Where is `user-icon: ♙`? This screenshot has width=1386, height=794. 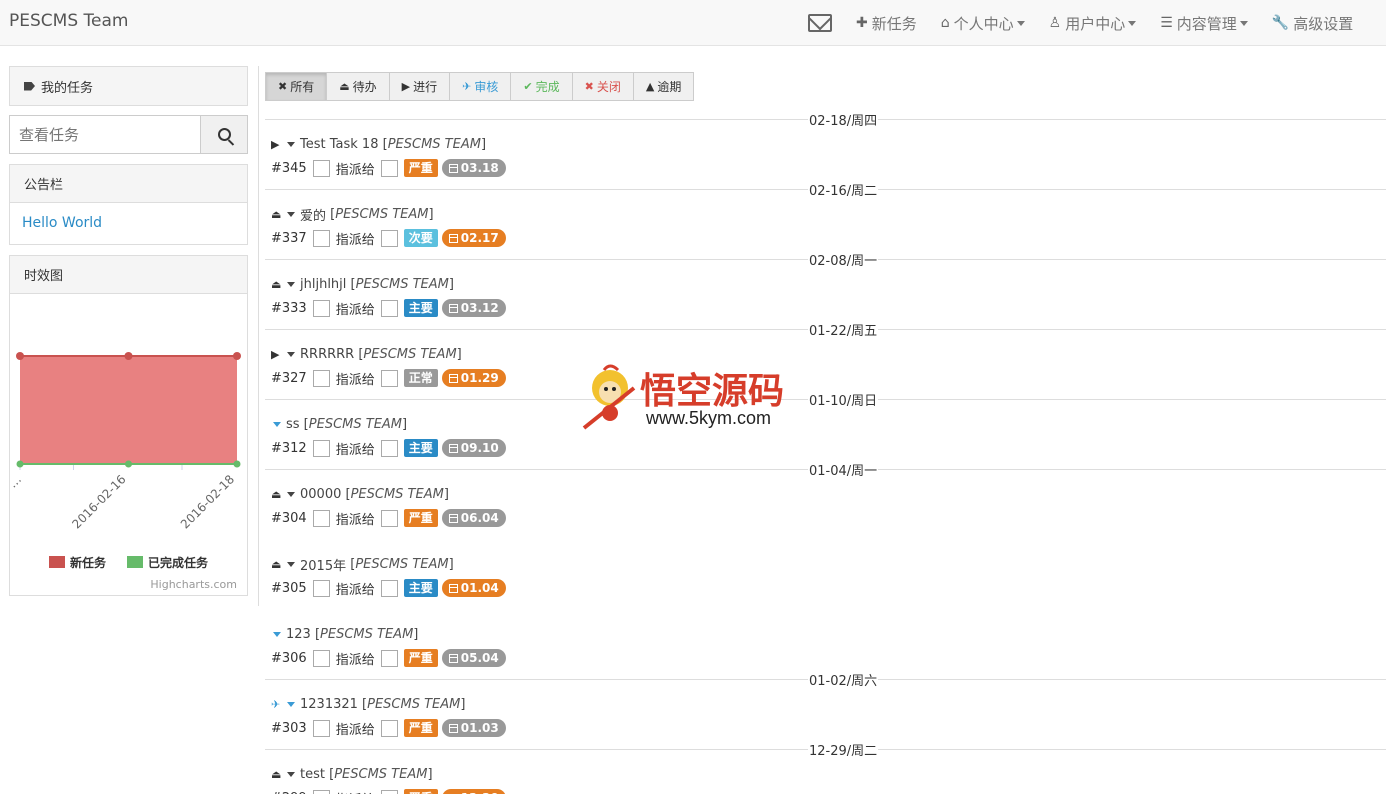 user-icon: ♙ is located at coordinates (1055, 23).